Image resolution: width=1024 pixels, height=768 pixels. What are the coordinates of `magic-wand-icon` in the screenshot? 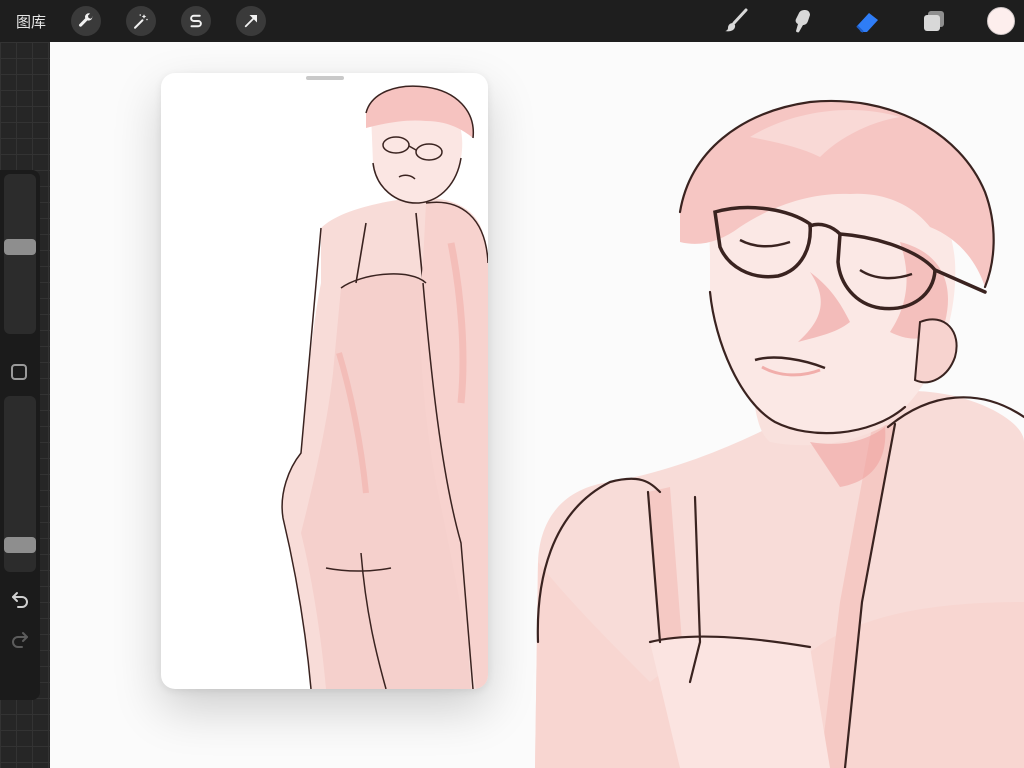 It's located at (141, 21).